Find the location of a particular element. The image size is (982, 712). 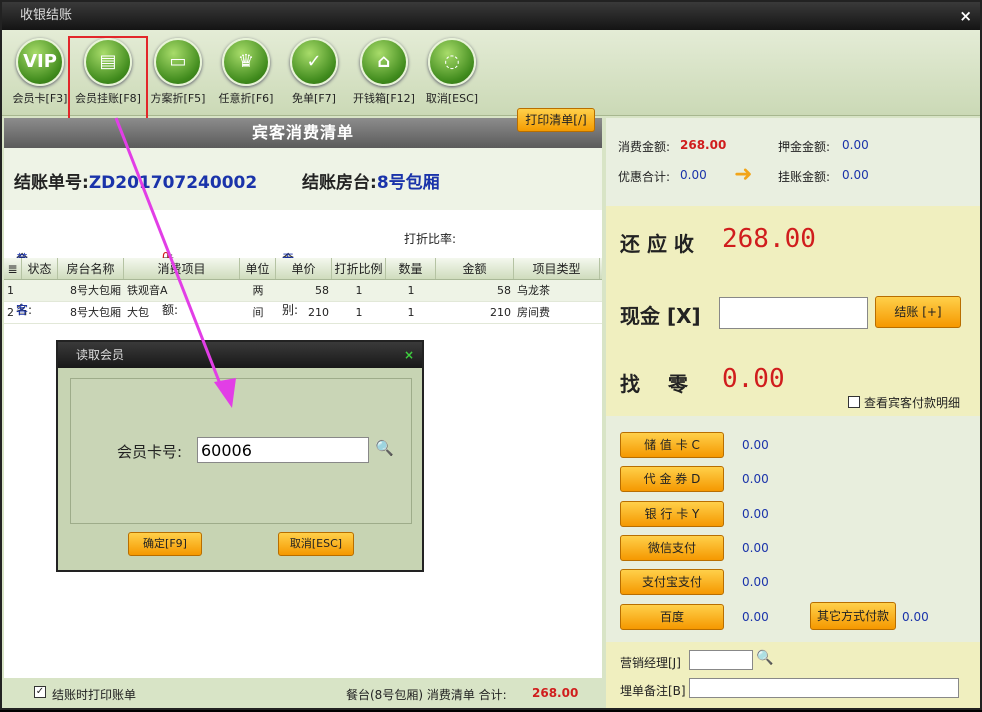

checkout-button: 结账 [+] is located at coordinates (918, 312).